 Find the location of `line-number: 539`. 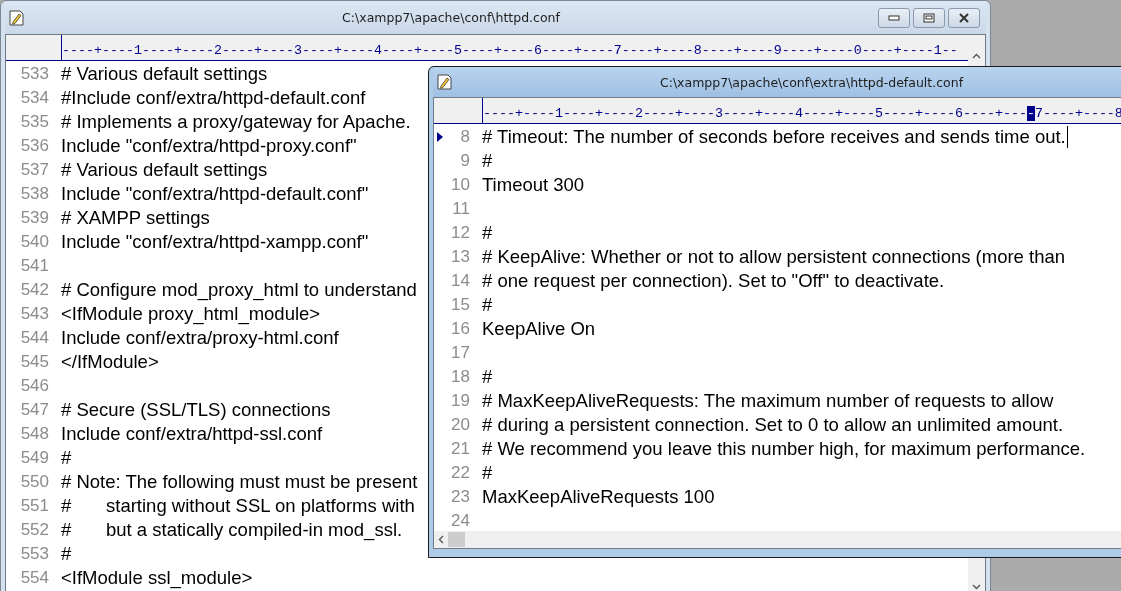

line-number: 539 is located at coordinates (34, 218).